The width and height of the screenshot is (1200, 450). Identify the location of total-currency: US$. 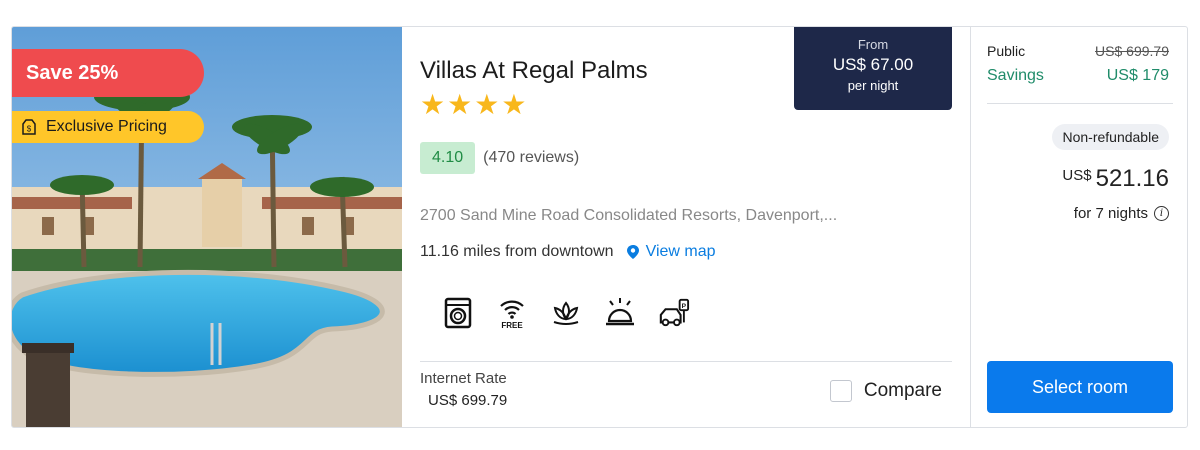
(1077, 175).